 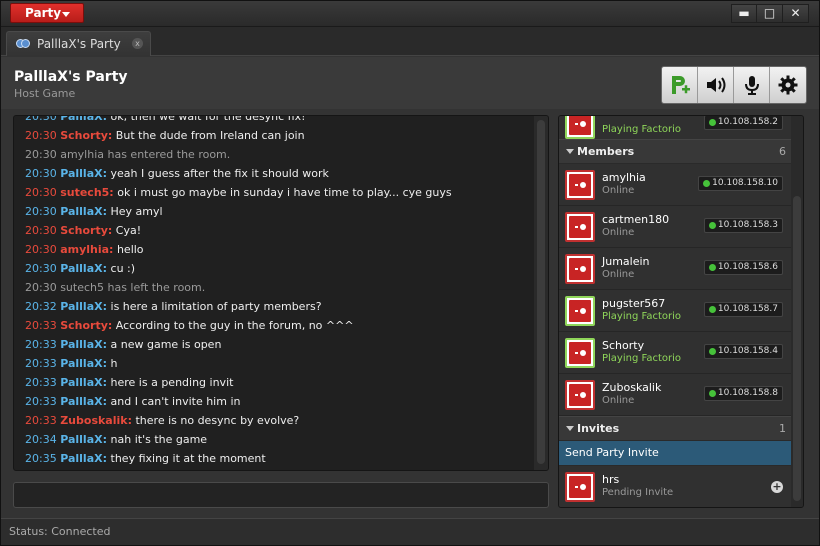 I want to click on speaker-icon, so click(x=715, y=85).